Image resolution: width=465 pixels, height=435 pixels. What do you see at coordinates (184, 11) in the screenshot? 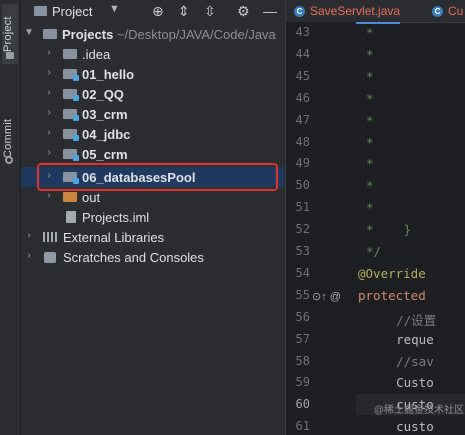
I see `expand-all-icon: ⇕` at bounding box center [184, 11].